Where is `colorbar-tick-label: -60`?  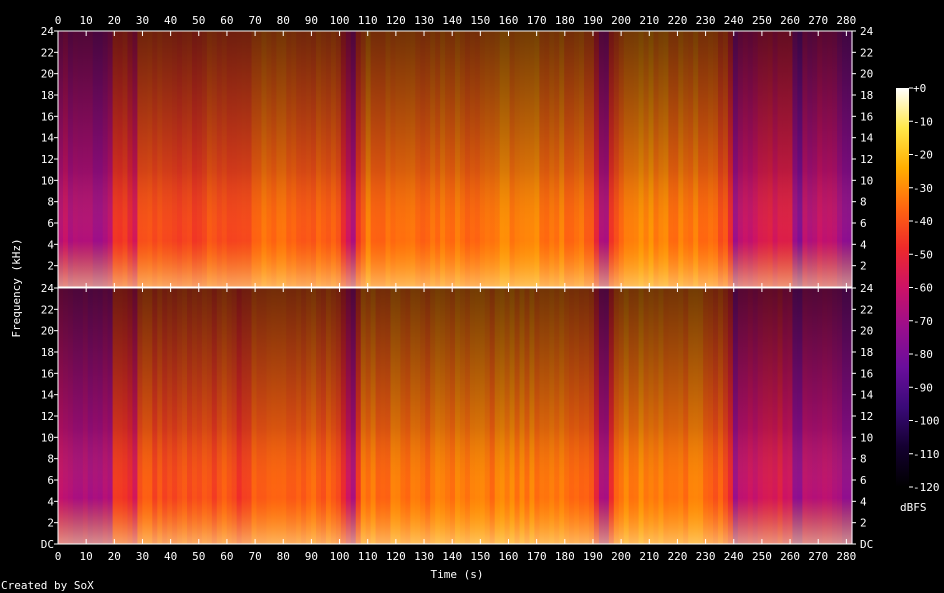 colorbar-tick-label: -60 is located at coordinates (923, 288).